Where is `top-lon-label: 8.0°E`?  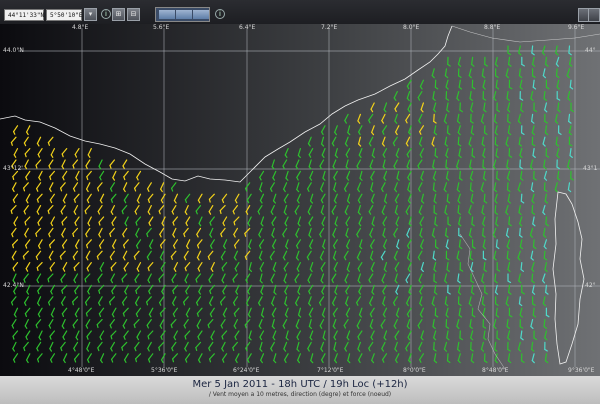 top-lon-label: 8.0°E is located at coordinates (411, 27).